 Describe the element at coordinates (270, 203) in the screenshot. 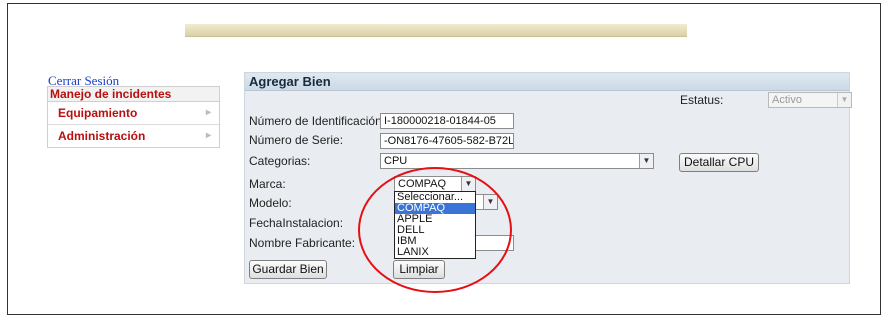

I see `model-label: Modelo:` at that location.